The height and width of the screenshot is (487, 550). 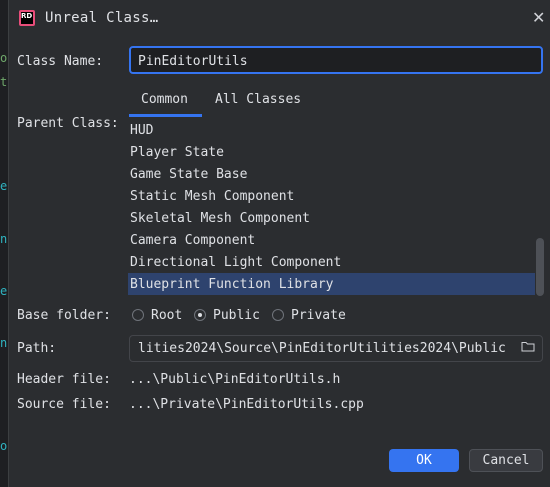 What do you see at coordinates (528, 346) in the screenshot?
I see `folder-icon` at bounding box center [528, 346].